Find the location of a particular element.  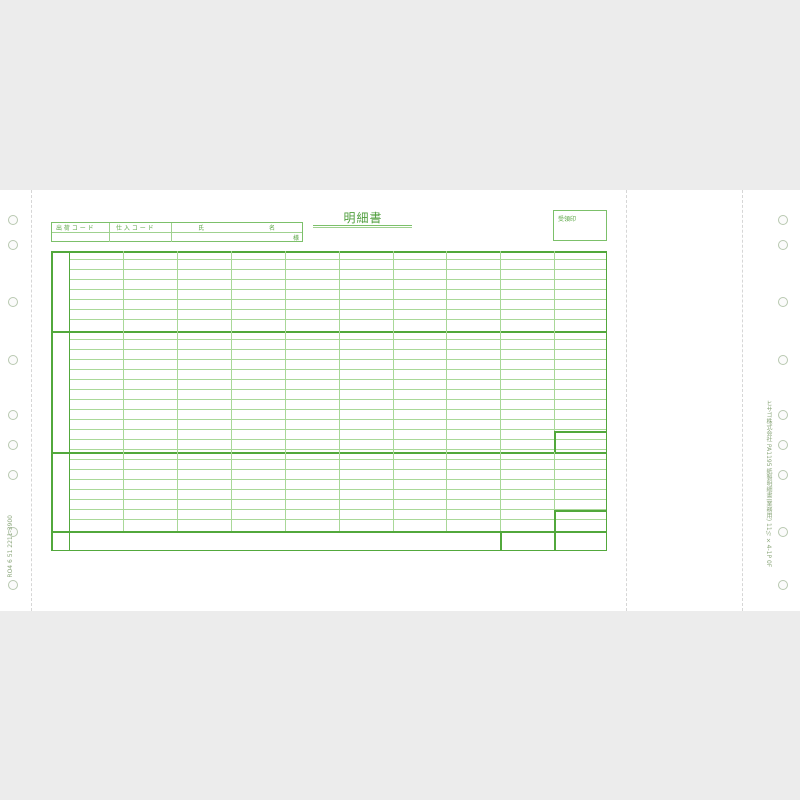

header-cell-purchase-code: 仕 入 コ ー ド is located at coordinates (141, 227).